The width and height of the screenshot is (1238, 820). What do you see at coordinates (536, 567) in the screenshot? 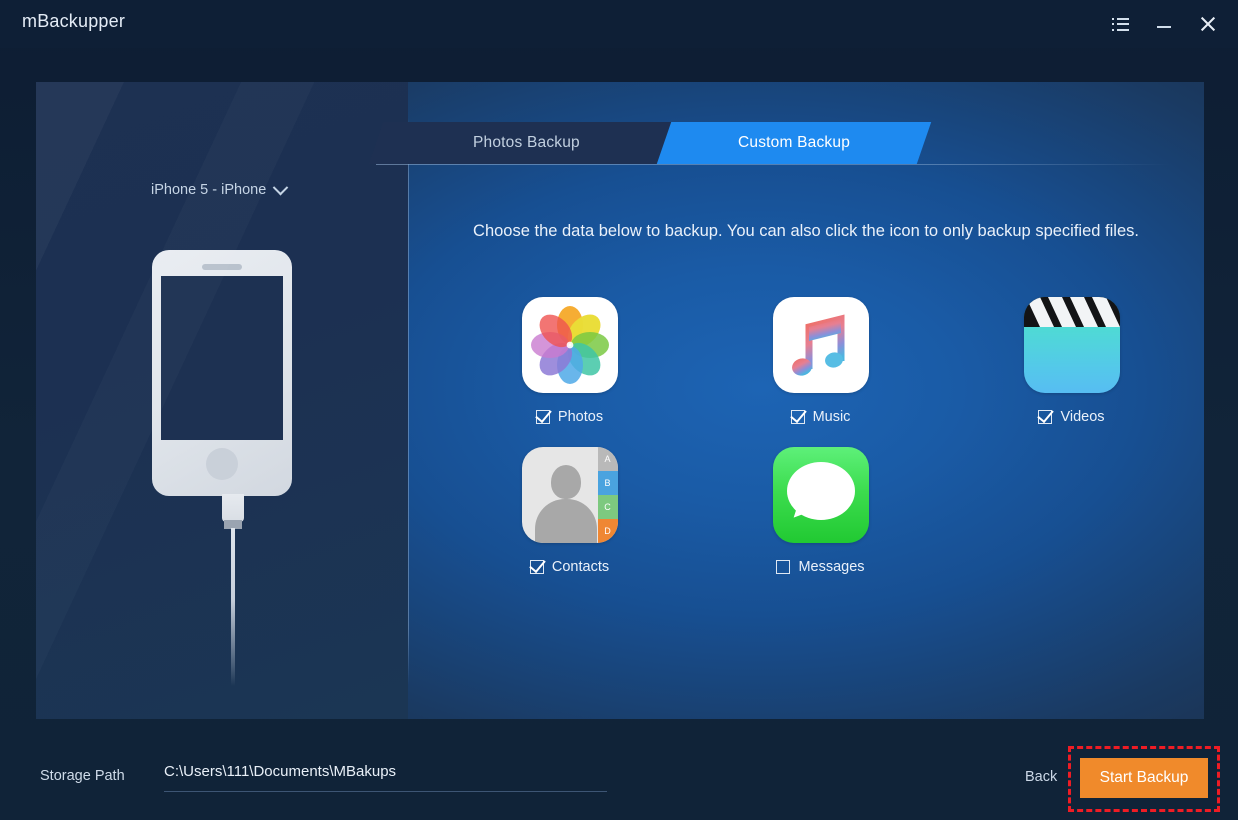
I see `checkbox-contacts-box` at bounding box center [536, 567].